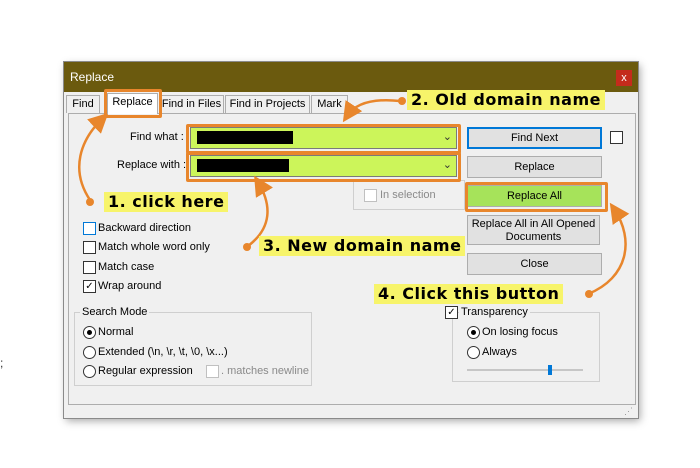 The height and width of the screenshot is (468, 700). Describe the element at coordinates (362, 246) in the screenshot. I see `callout-step3: 3. New domain name` at that location.